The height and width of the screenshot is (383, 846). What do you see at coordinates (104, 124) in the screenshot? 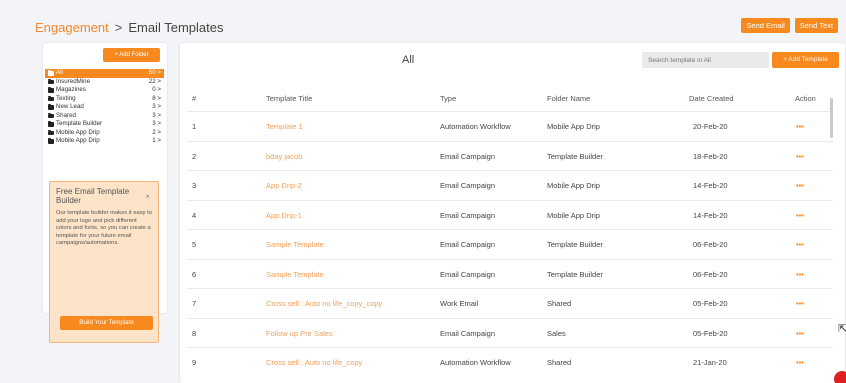
I see `folder-item-template-builder: Template Builder 3 >` at bounding box center [104, 124].